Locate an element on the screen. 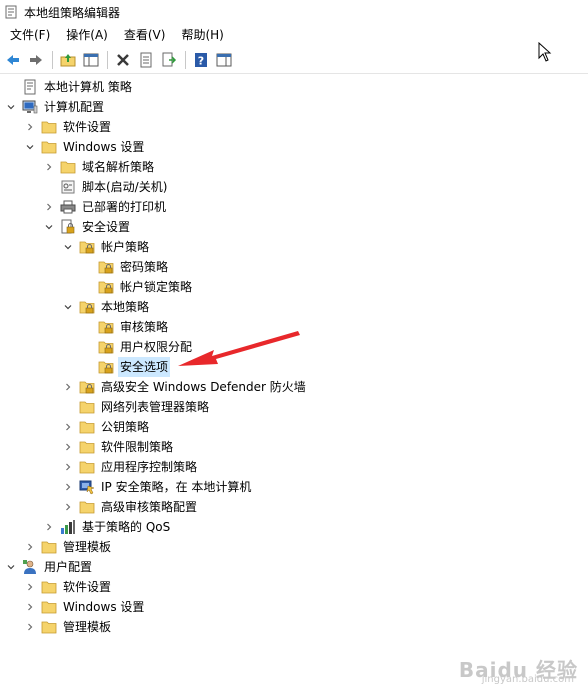 Image resolution: width=588 pixels, height=689 pixels. tree-item: 安全选项 is located at coordinates (125, 367).